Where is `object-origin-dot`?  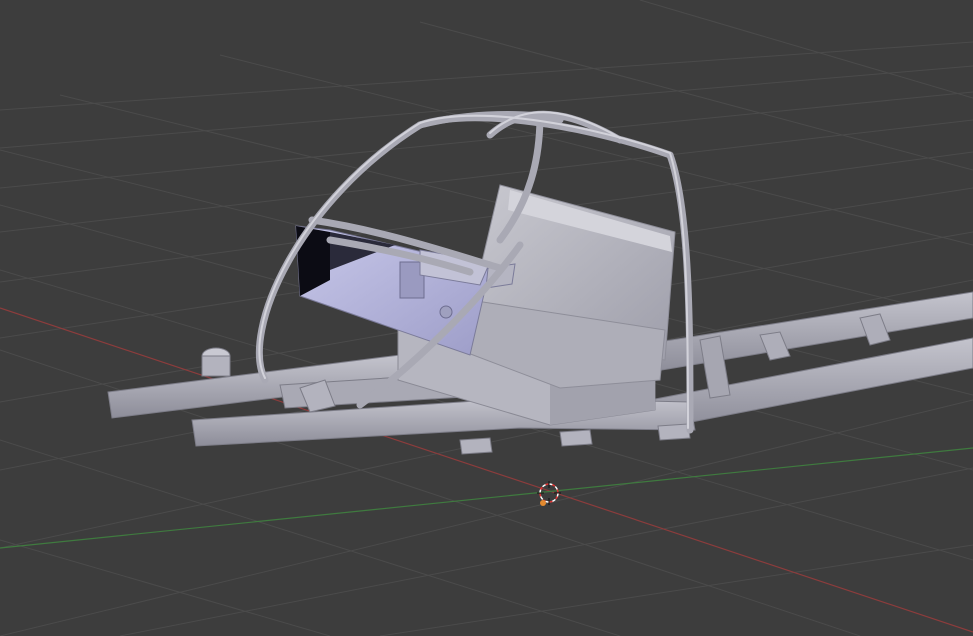 object-origin-dot is located at coordinates (543, 503).